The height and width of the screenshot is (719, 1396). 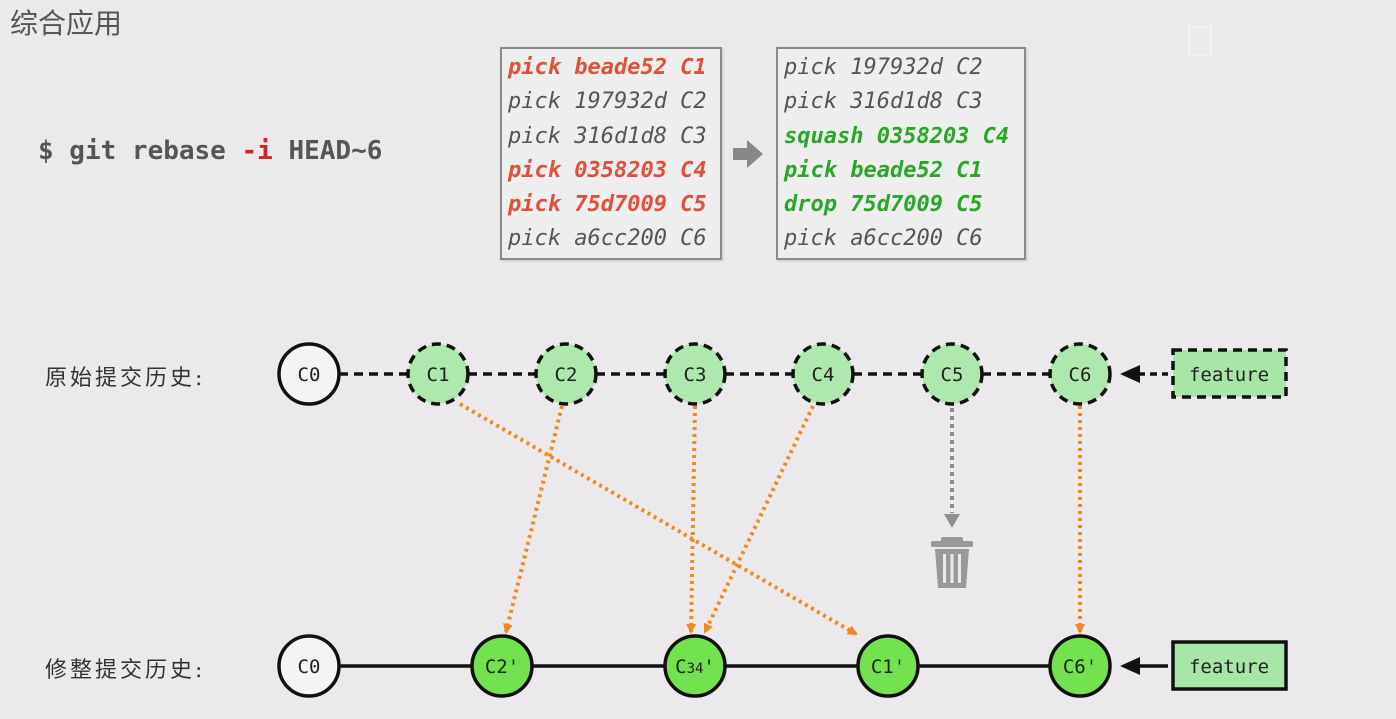 I want to click on commit-node-c3: C3, so click(x=695, y=374).